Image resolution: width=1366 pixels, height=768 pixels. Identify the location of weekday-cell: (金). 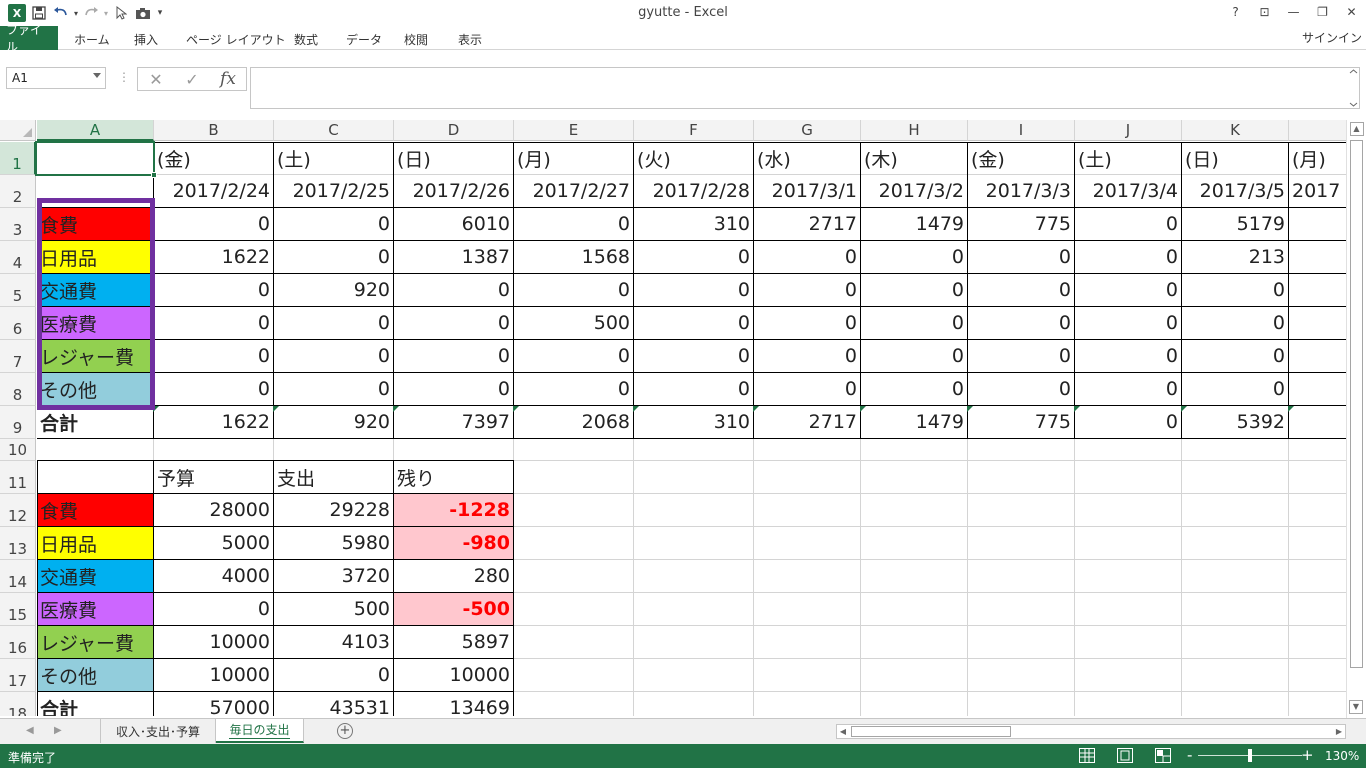
(213, 158).